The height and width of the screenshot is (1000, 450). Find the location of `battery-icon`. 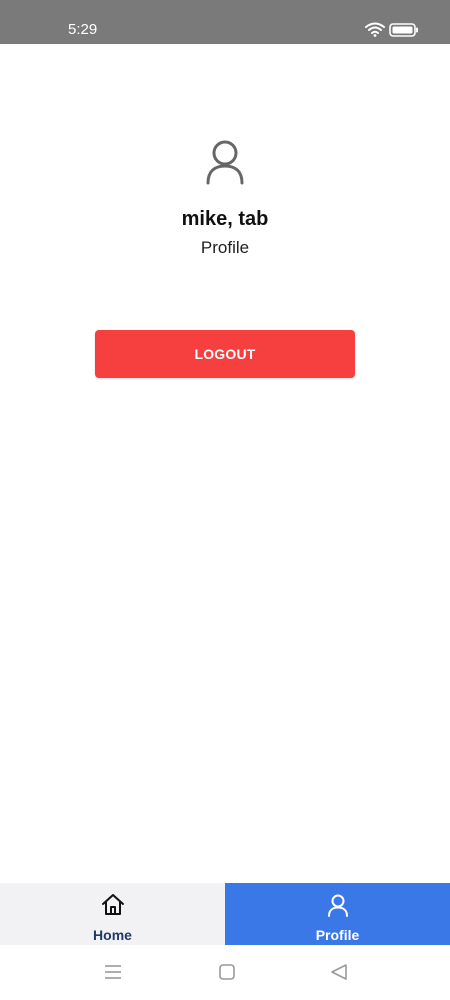

battery-icon is located at coordinates (404, 32).